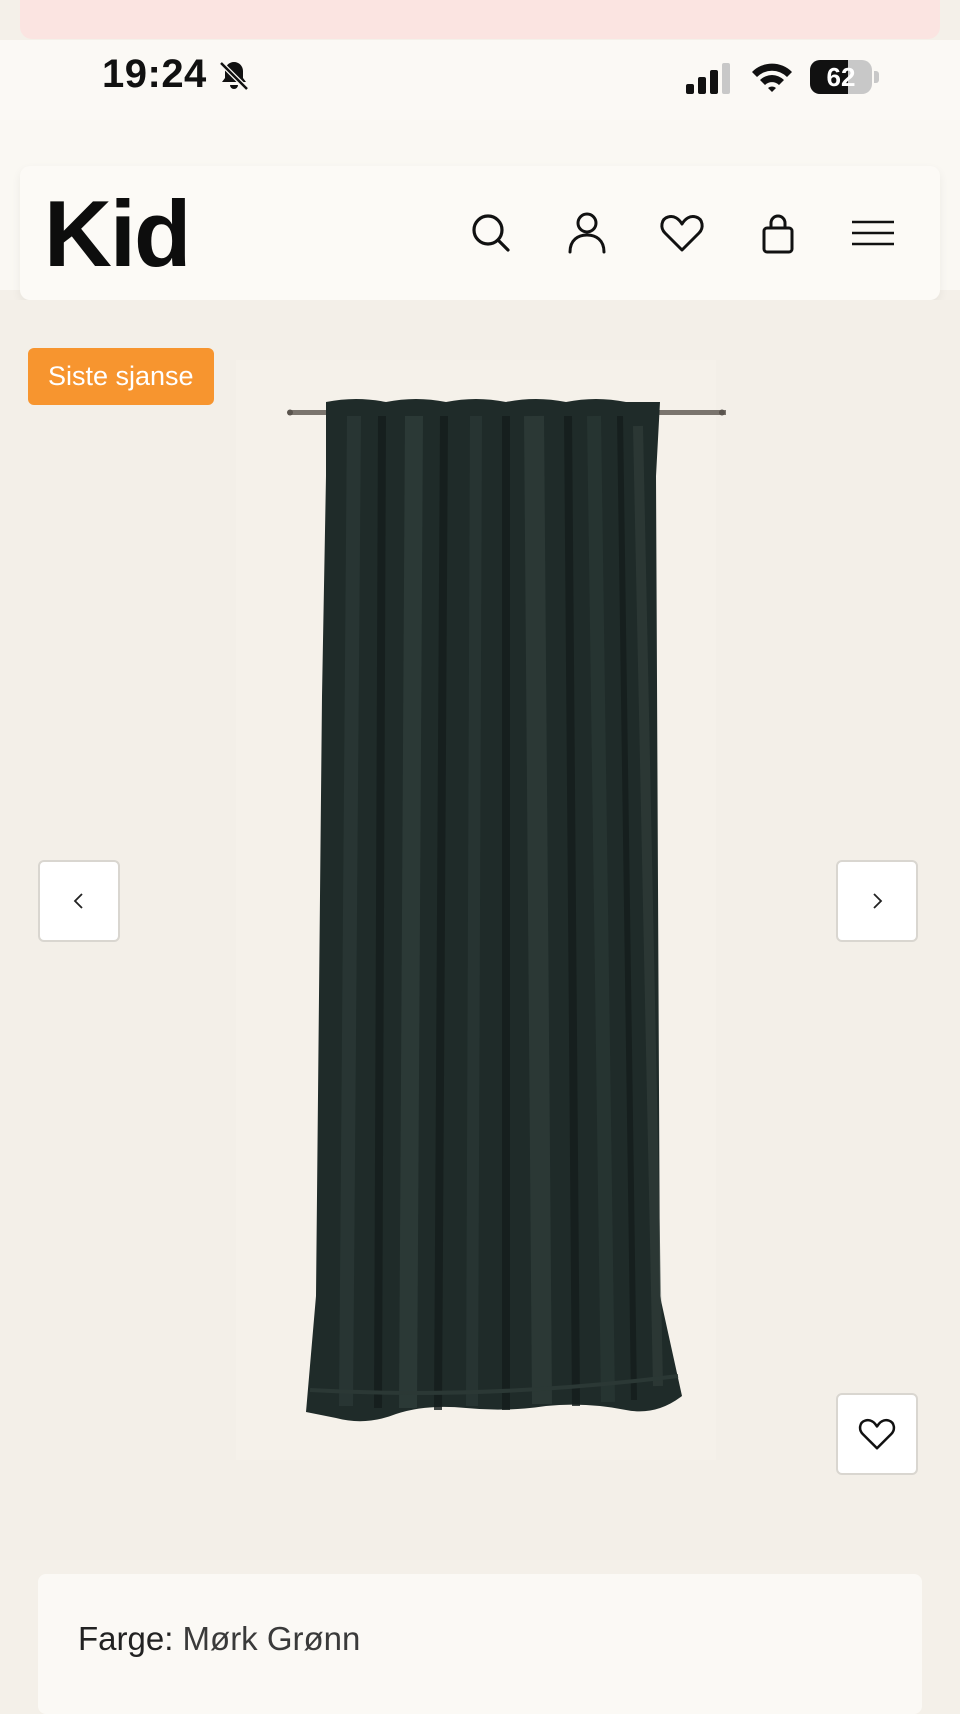 Image resolution: width=960 pixels, height=1714 pixels. I want to click on promo-banner-strip, so click(480, 19).